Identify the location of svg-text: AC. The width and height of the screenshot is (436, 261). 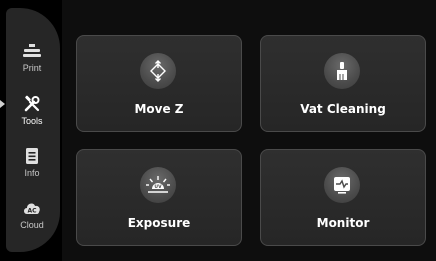
(32, 211).